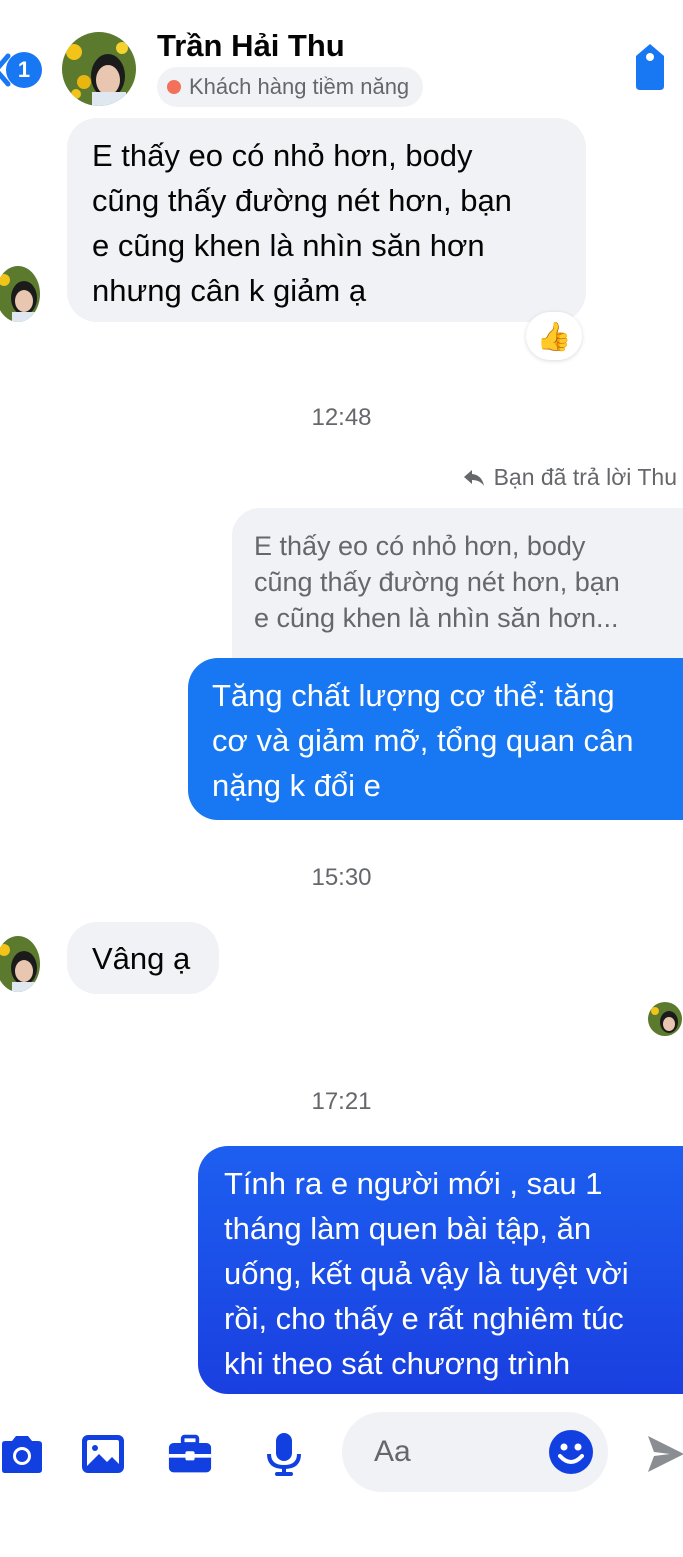 This screenshot has width=683, height=1557. What do you see at coordinates (302, 200) in the screenshot?
I see `message-line: cũng thấy đường nét hơn, bạn` at bounding box center [302, 200].